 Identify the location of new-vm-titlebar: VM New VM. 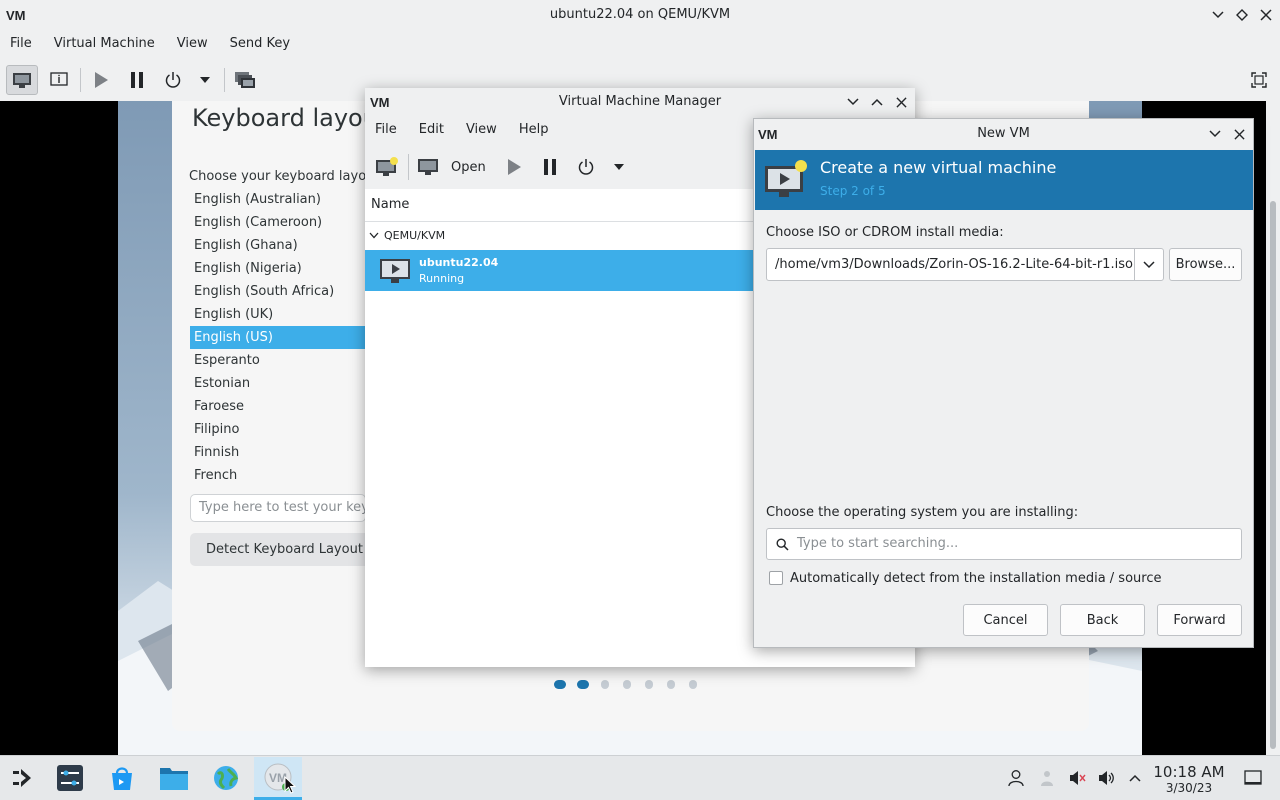
(1003, 134).